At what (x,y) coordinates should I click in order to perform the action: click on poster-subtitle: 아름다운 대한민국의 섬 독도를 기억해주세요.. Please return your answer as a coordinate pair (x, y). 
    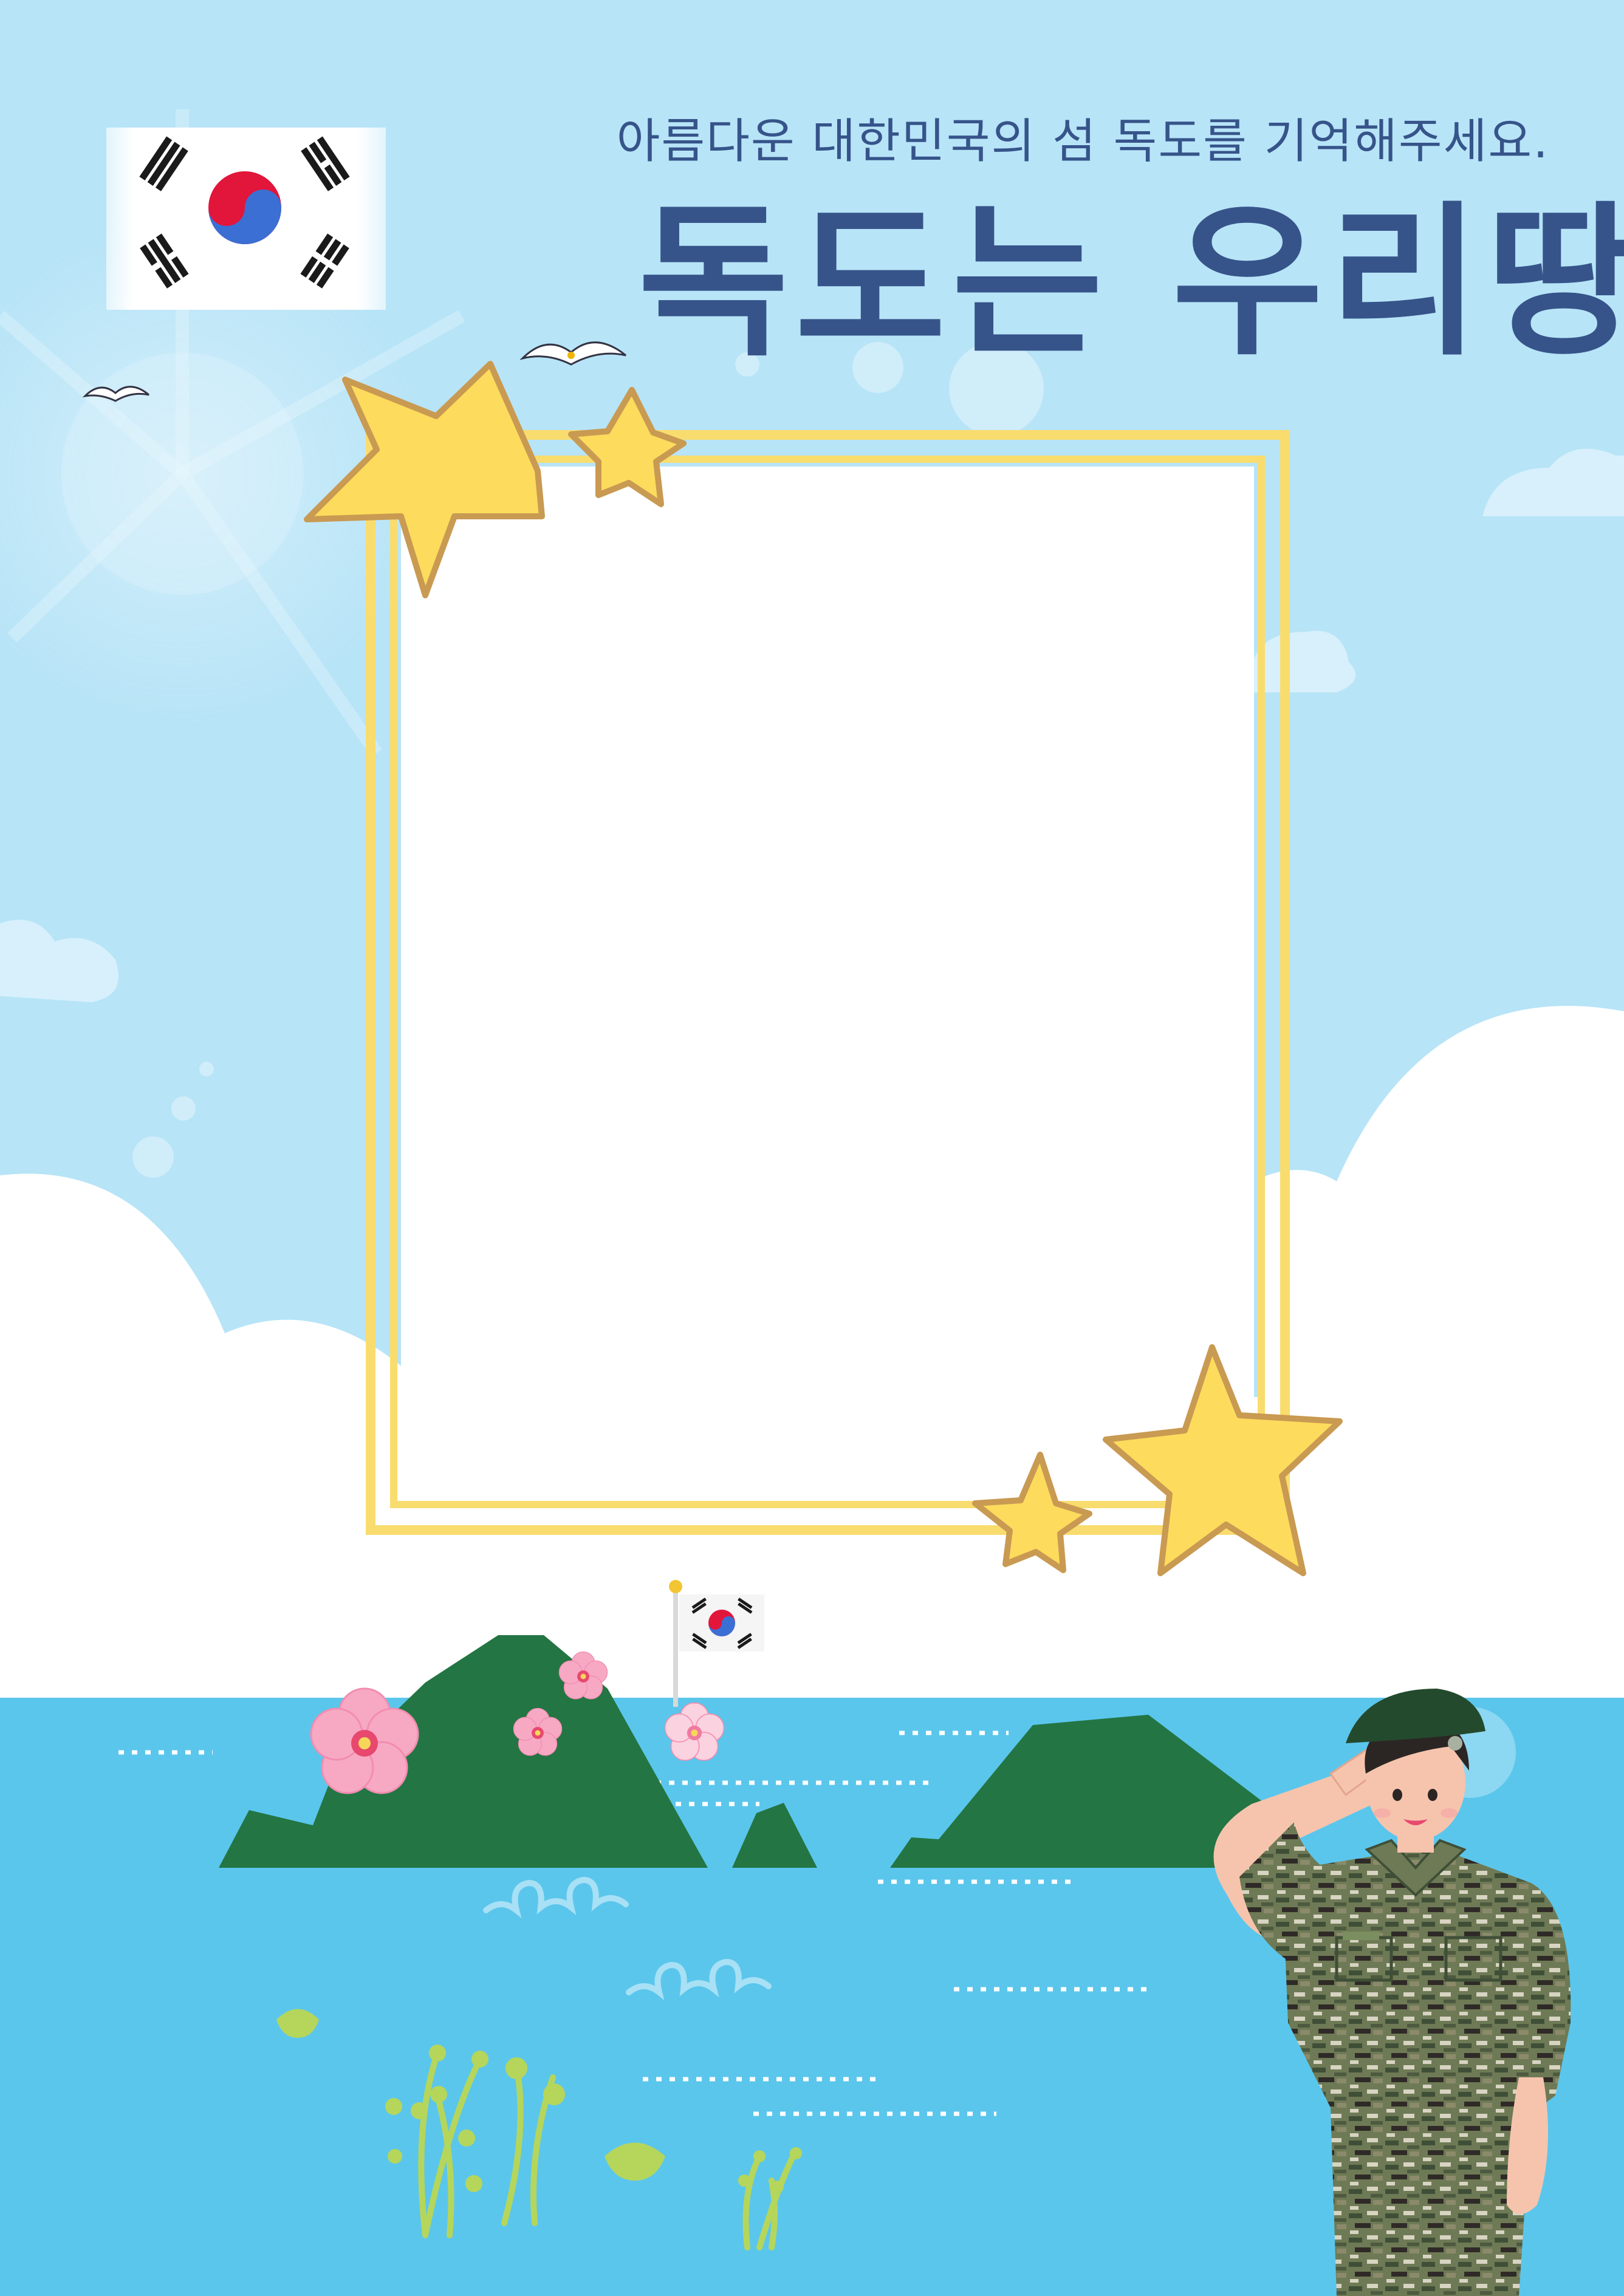
    Looking at the image, I should click on (1082, 141).